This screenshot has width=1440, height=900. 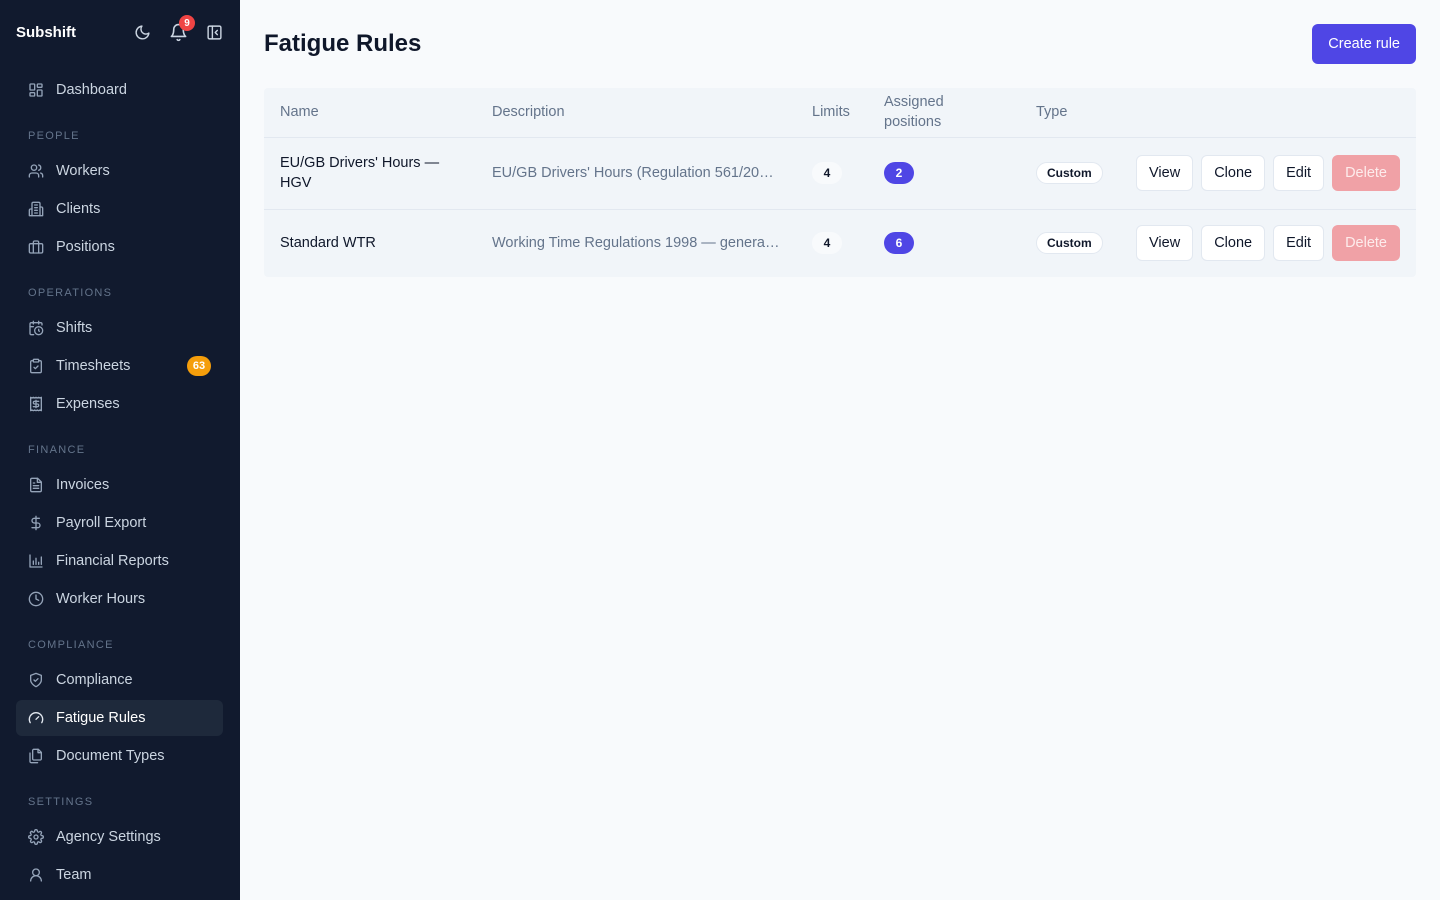 What do you see at coordinates (296, 183) in the screenshot?
I see `rule-name-continued: HGV` at bounding box center [296, 183].